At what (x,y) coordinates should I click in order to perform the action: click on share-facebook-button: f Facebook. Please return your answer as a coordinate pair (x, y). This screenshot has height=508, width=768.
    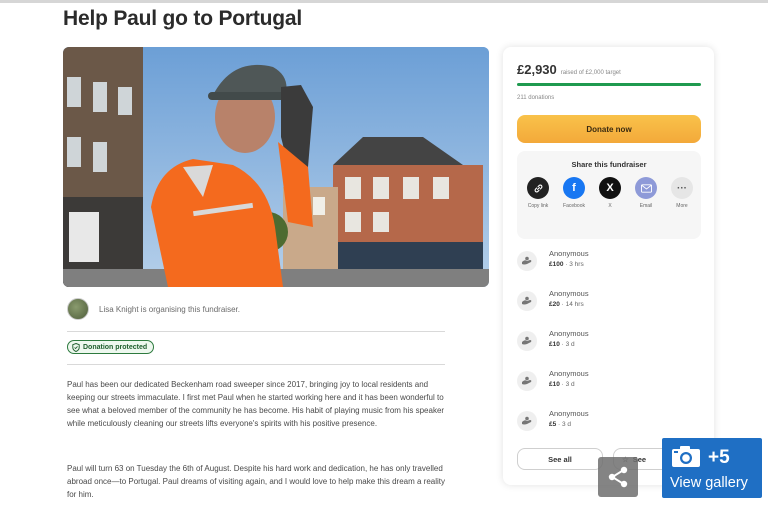
    Looking at the image, I should click on (574, 193).